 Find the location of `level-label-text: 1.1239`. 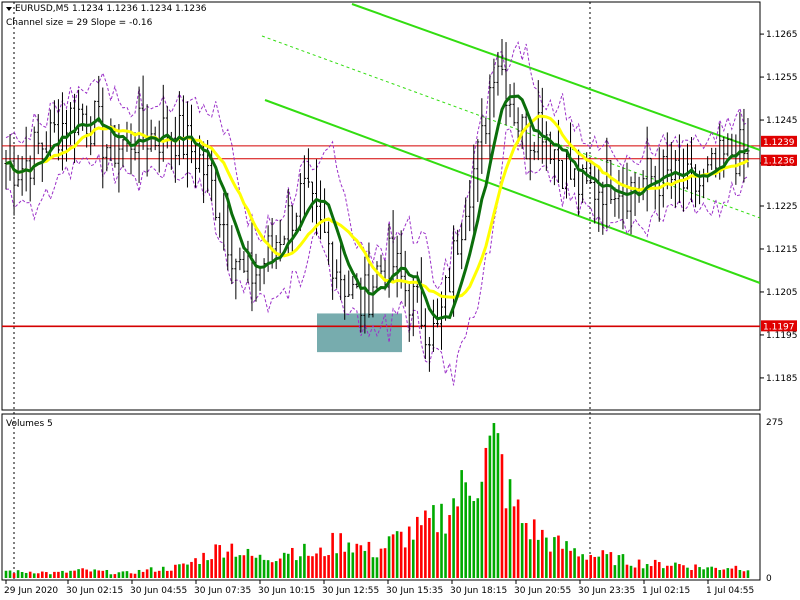

level-label-text: 1.1239 is located at coordinates (779, 143).